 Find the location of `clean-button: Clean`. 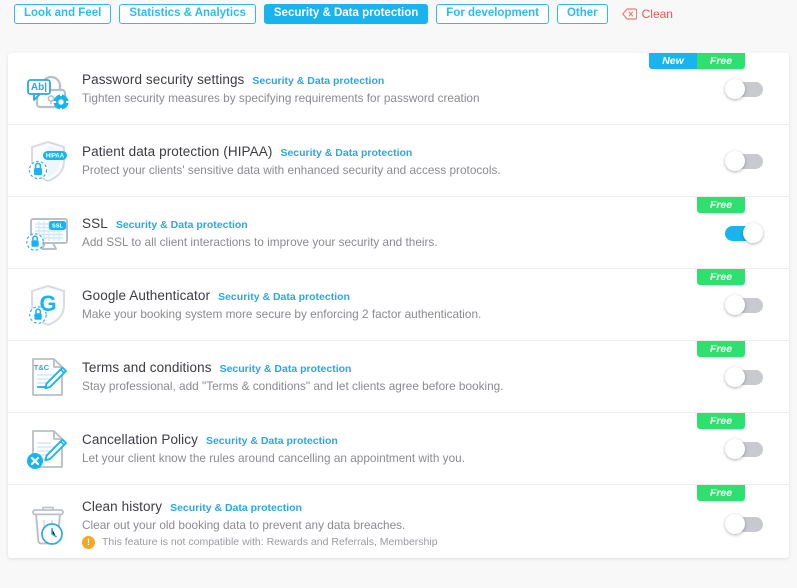

clean-button: Clean is located at coordinates (647, 14).